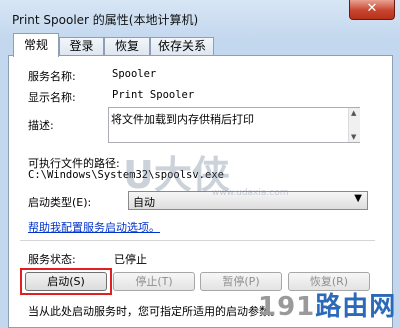 The image size is (400, 328). What do you see at coordinates (354, 125) in the screenshot?
I see `description-scrollbar: ▲ ▼` at bounding box center [354, 125].